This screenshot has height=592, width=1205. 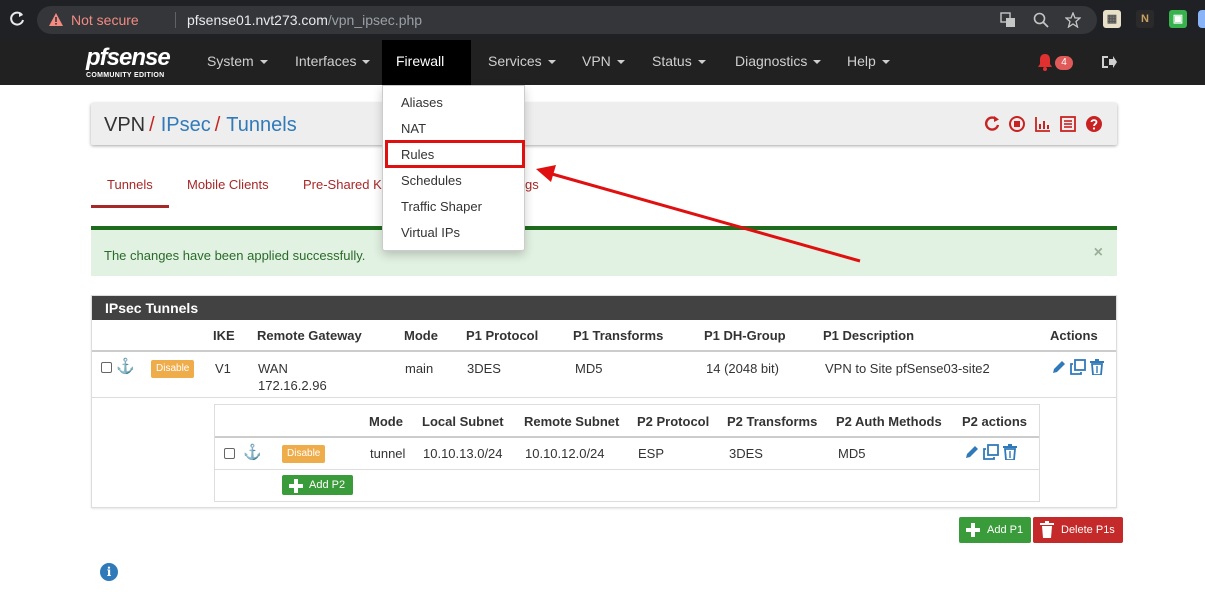 I want to click on extension-n-icon: N, so click(x=1145, y=19).